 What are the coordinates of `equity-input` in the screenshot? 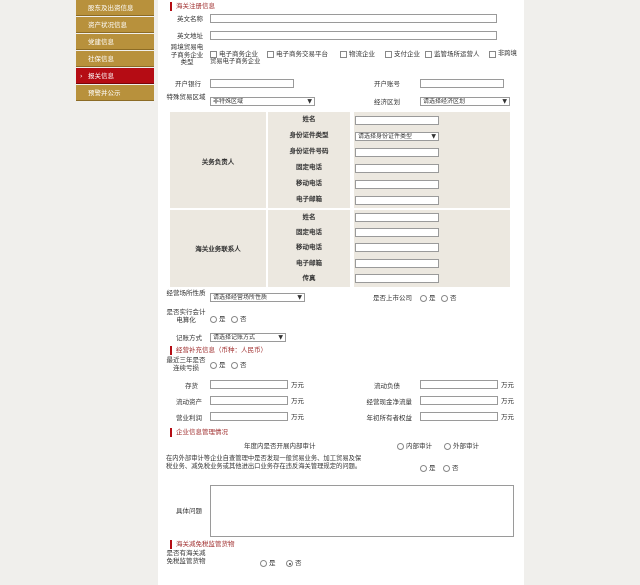 It's located at (459, 416).